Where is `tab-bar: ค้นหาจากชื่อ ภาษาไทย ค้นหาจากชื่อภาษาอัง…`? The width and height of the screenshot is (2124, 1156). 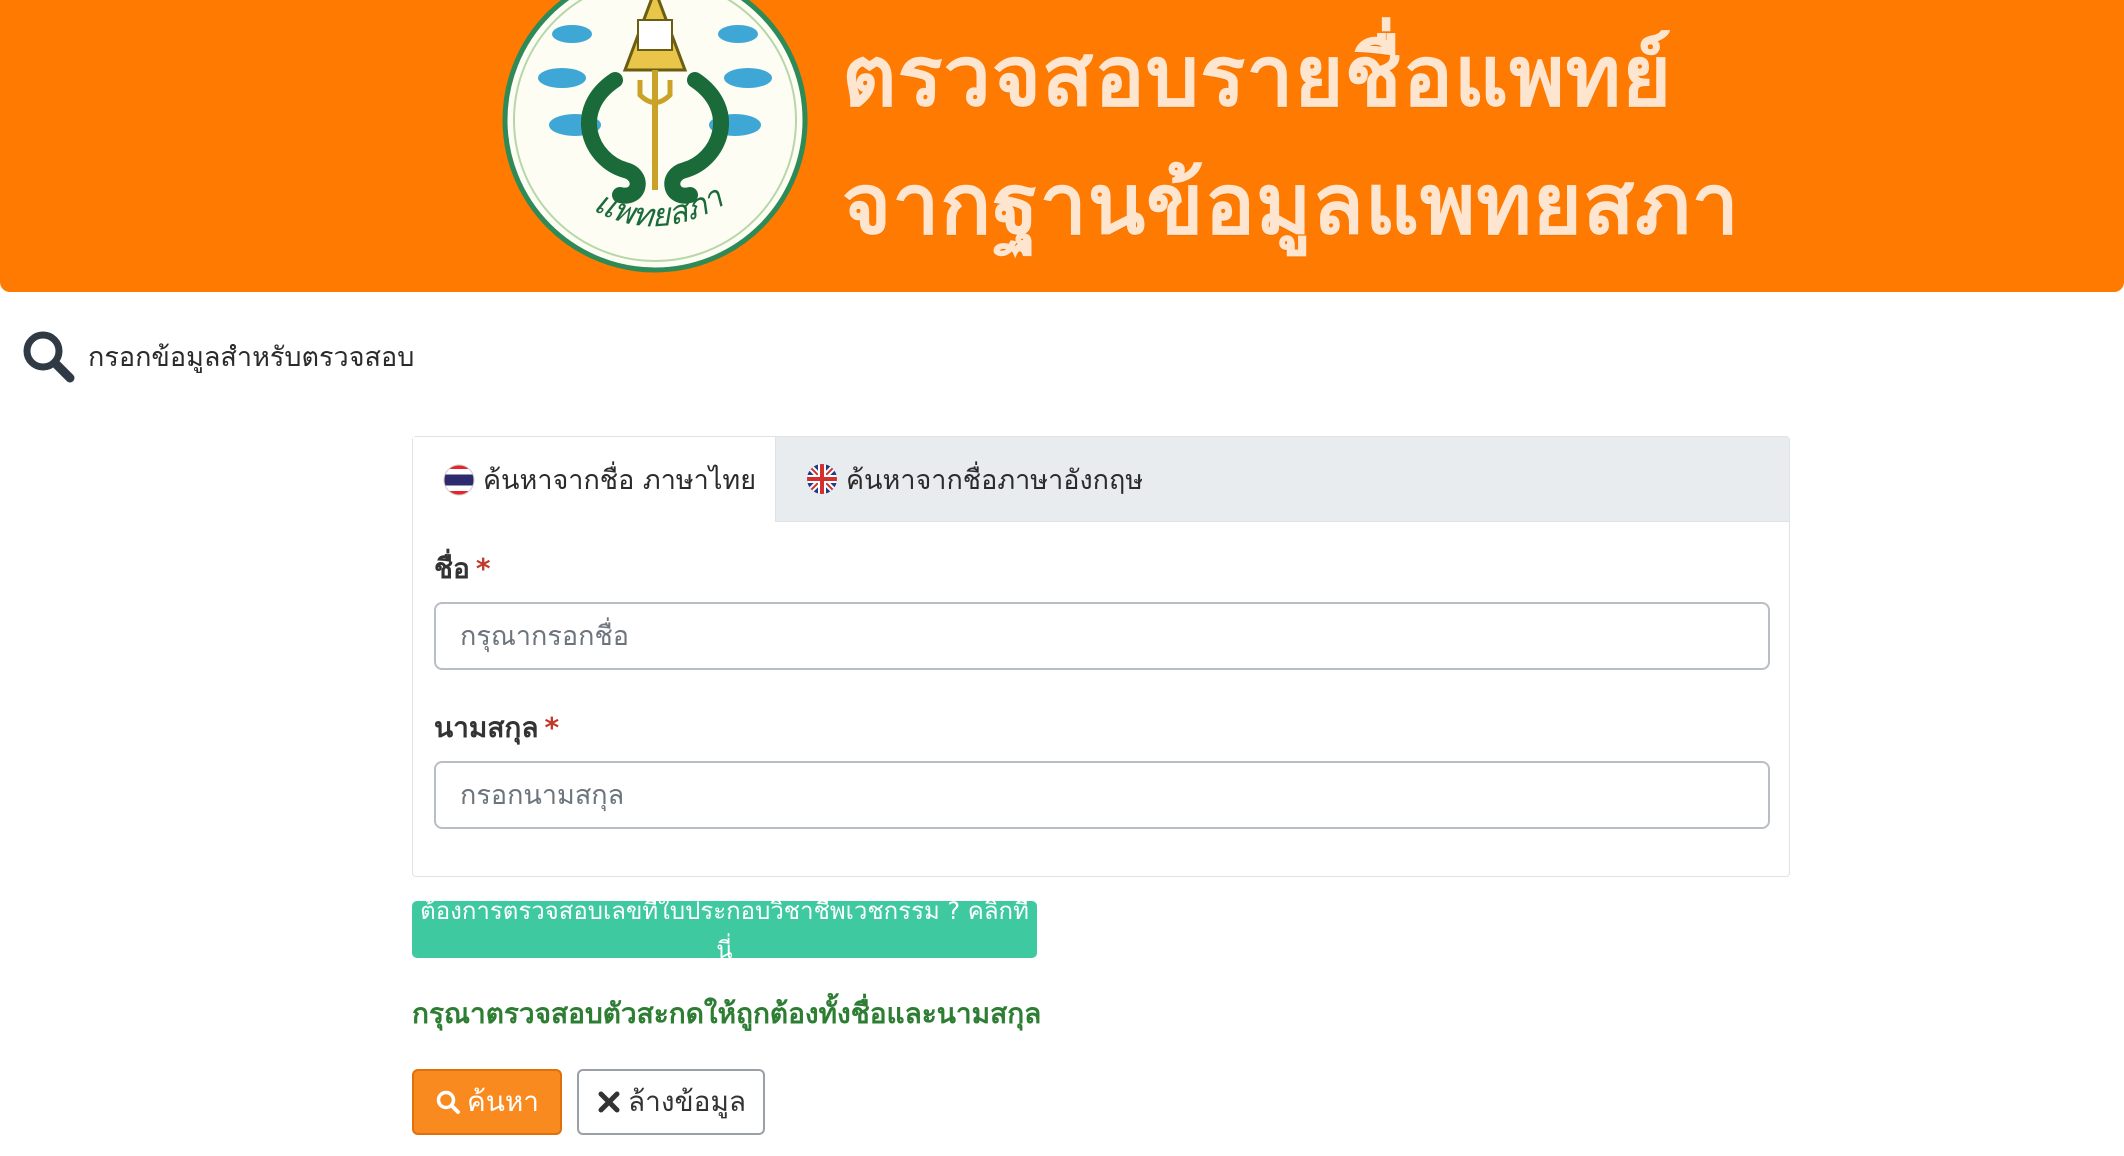
tab-bar: ค้นหาจากชื่อ ภาษาไทย ค้นหาจากชื่อภาษาอัง… is located at coordinates (1101, 479).